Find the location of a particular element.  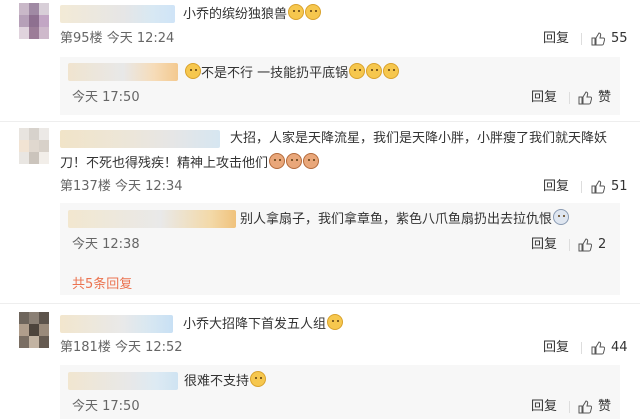

like-button: 51 is located at coordinates (609, 187).